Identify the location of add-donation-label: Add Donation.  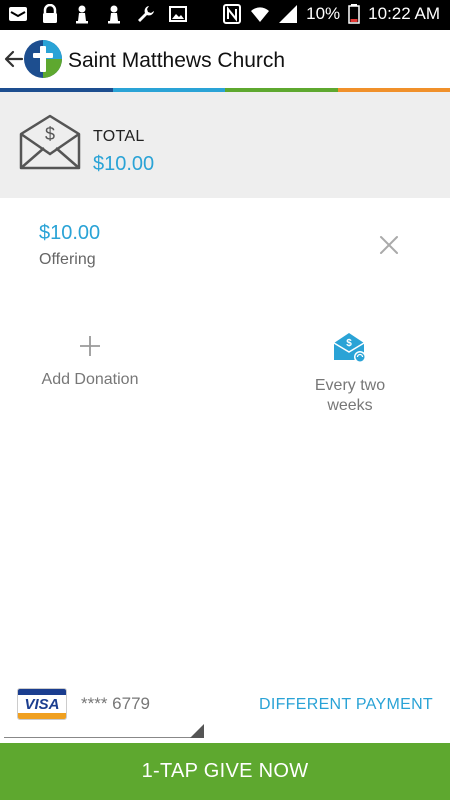
(90, 379).